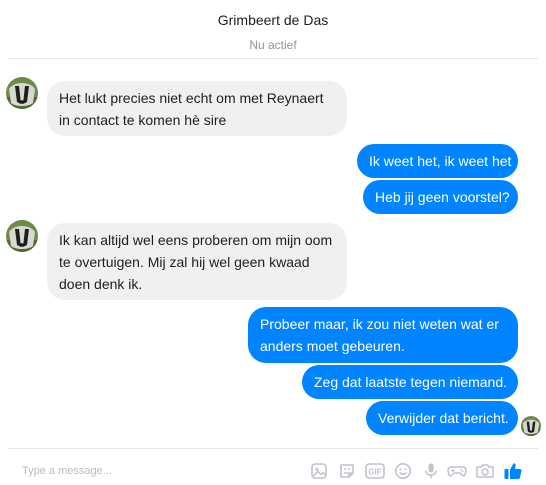  Describe the element at coordinates (273, 45) in the screenshot. I see `active-status: Nu actief` at that location.